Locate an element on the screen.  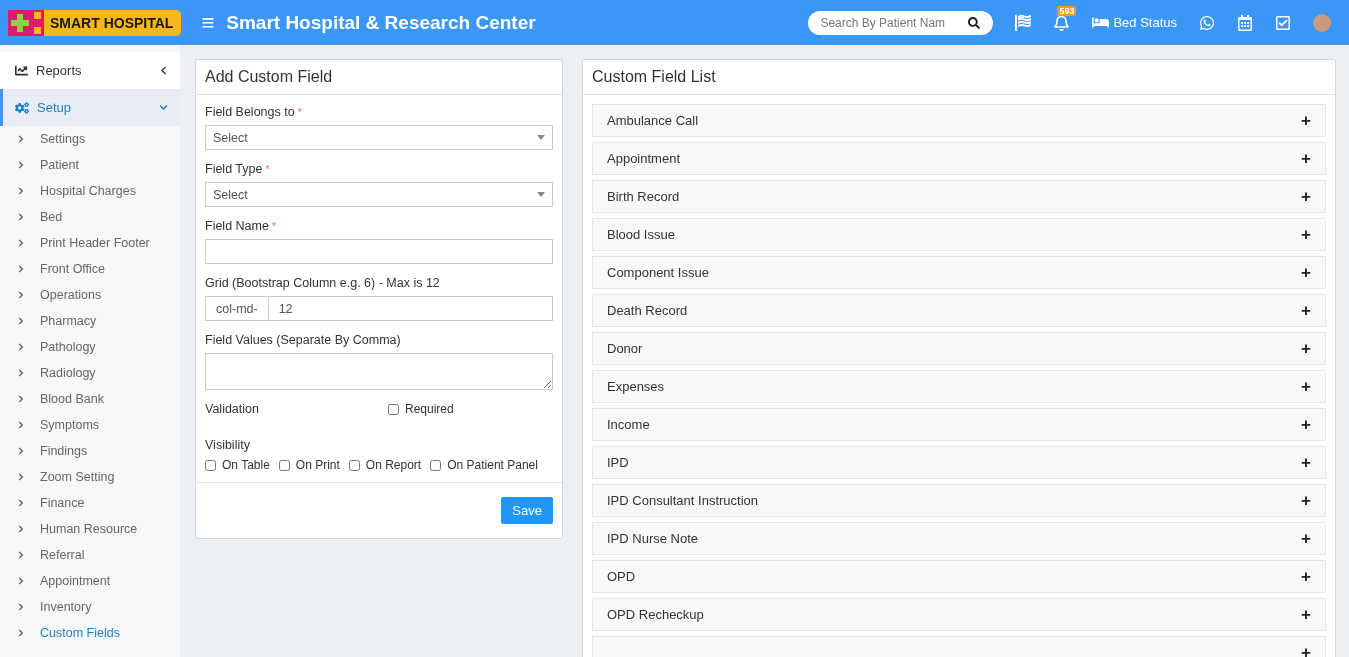
sidebar-subitem: Hospital Charges is located at coordinates (90, 191).